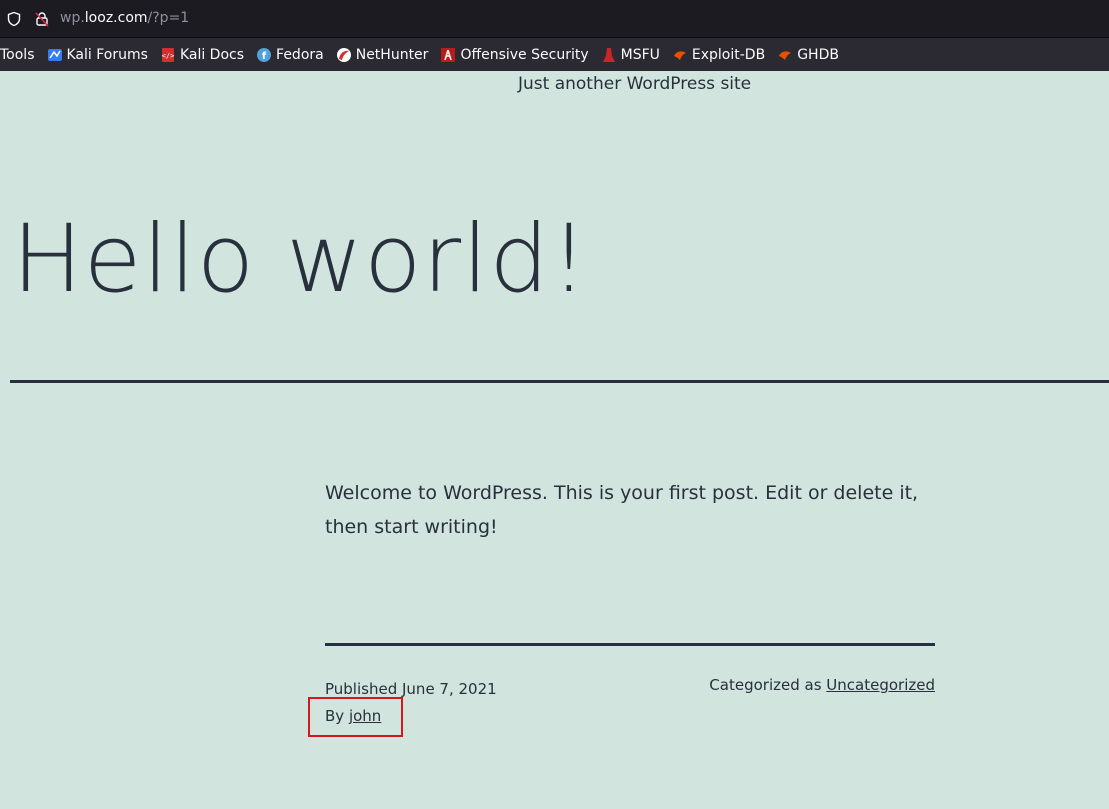 The height and width of the screenshot is (809, 1109). I want to click on ghdb-icon, so click(785, 55).